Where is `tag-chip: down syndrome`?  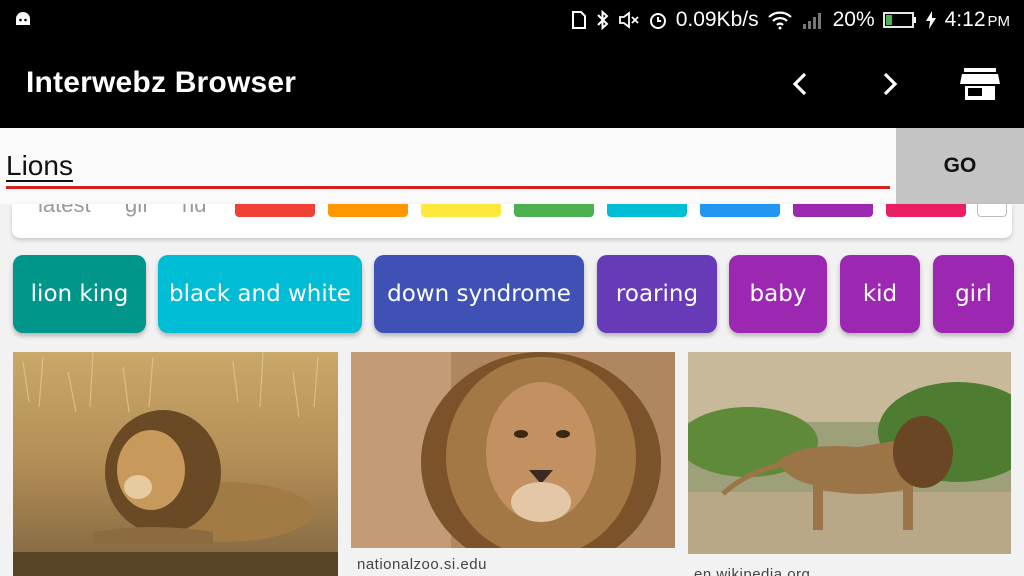 tag-chip: down syndrome is located at coordinates (479, 294).